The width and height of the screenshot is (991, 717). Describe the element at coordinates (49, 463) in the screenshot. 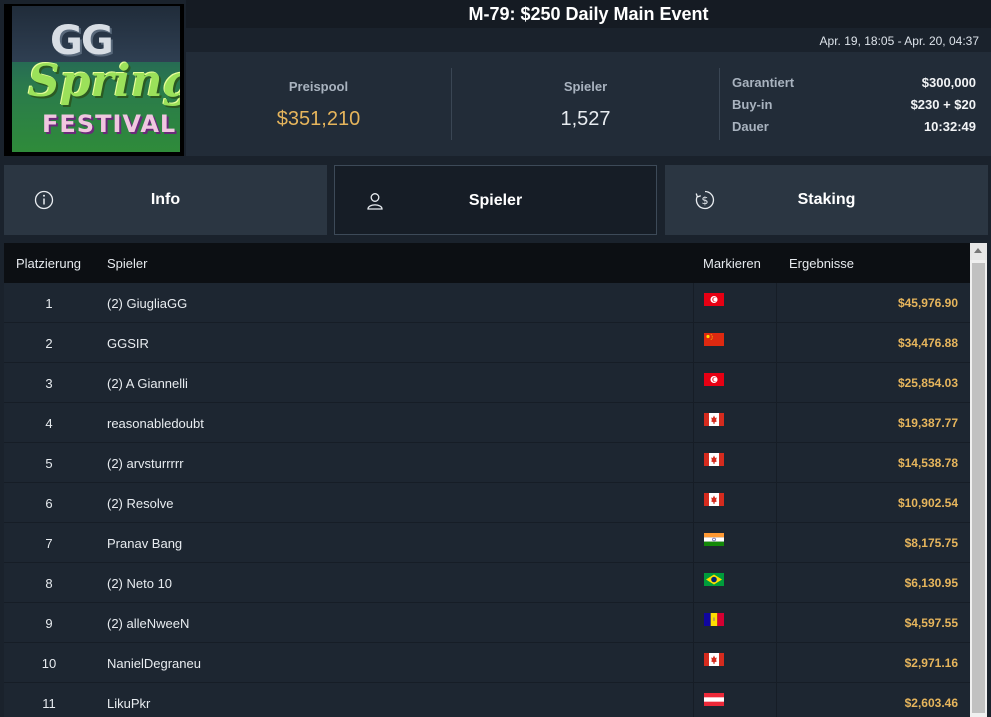

I see `row-rank: 5` at that location.